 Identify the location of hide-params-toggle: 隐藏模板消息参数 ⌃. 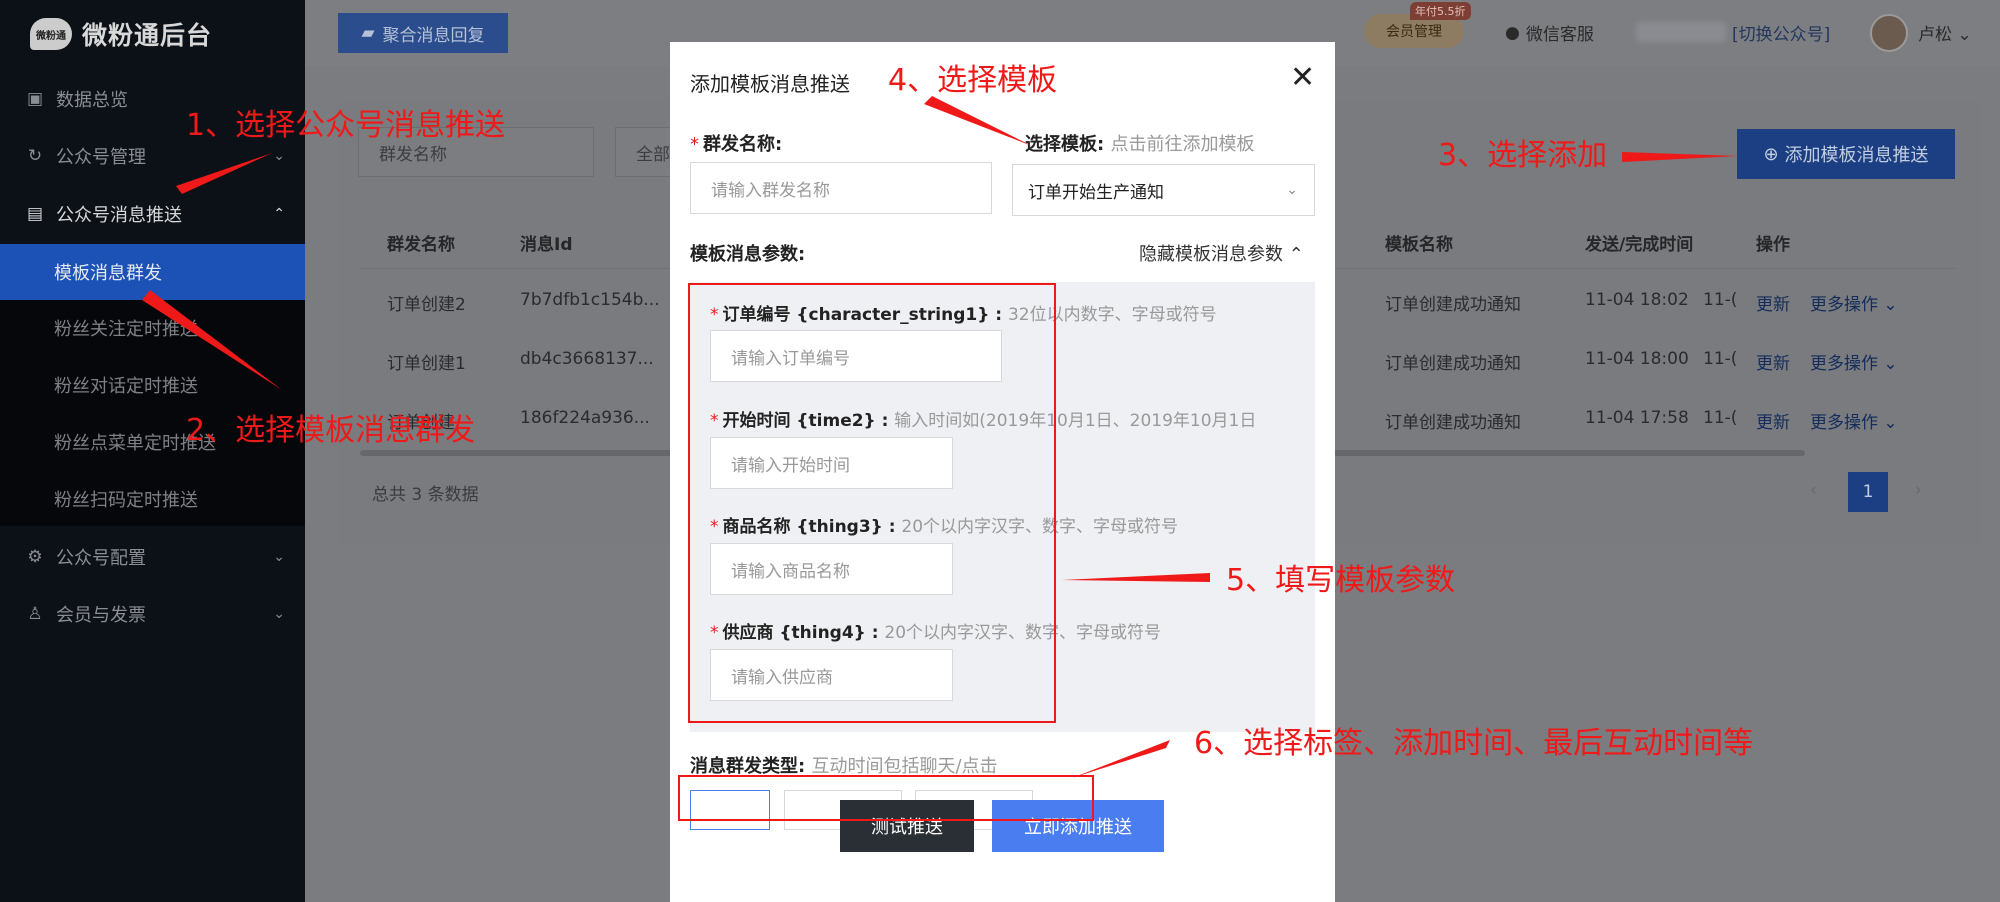
(1221, 253).